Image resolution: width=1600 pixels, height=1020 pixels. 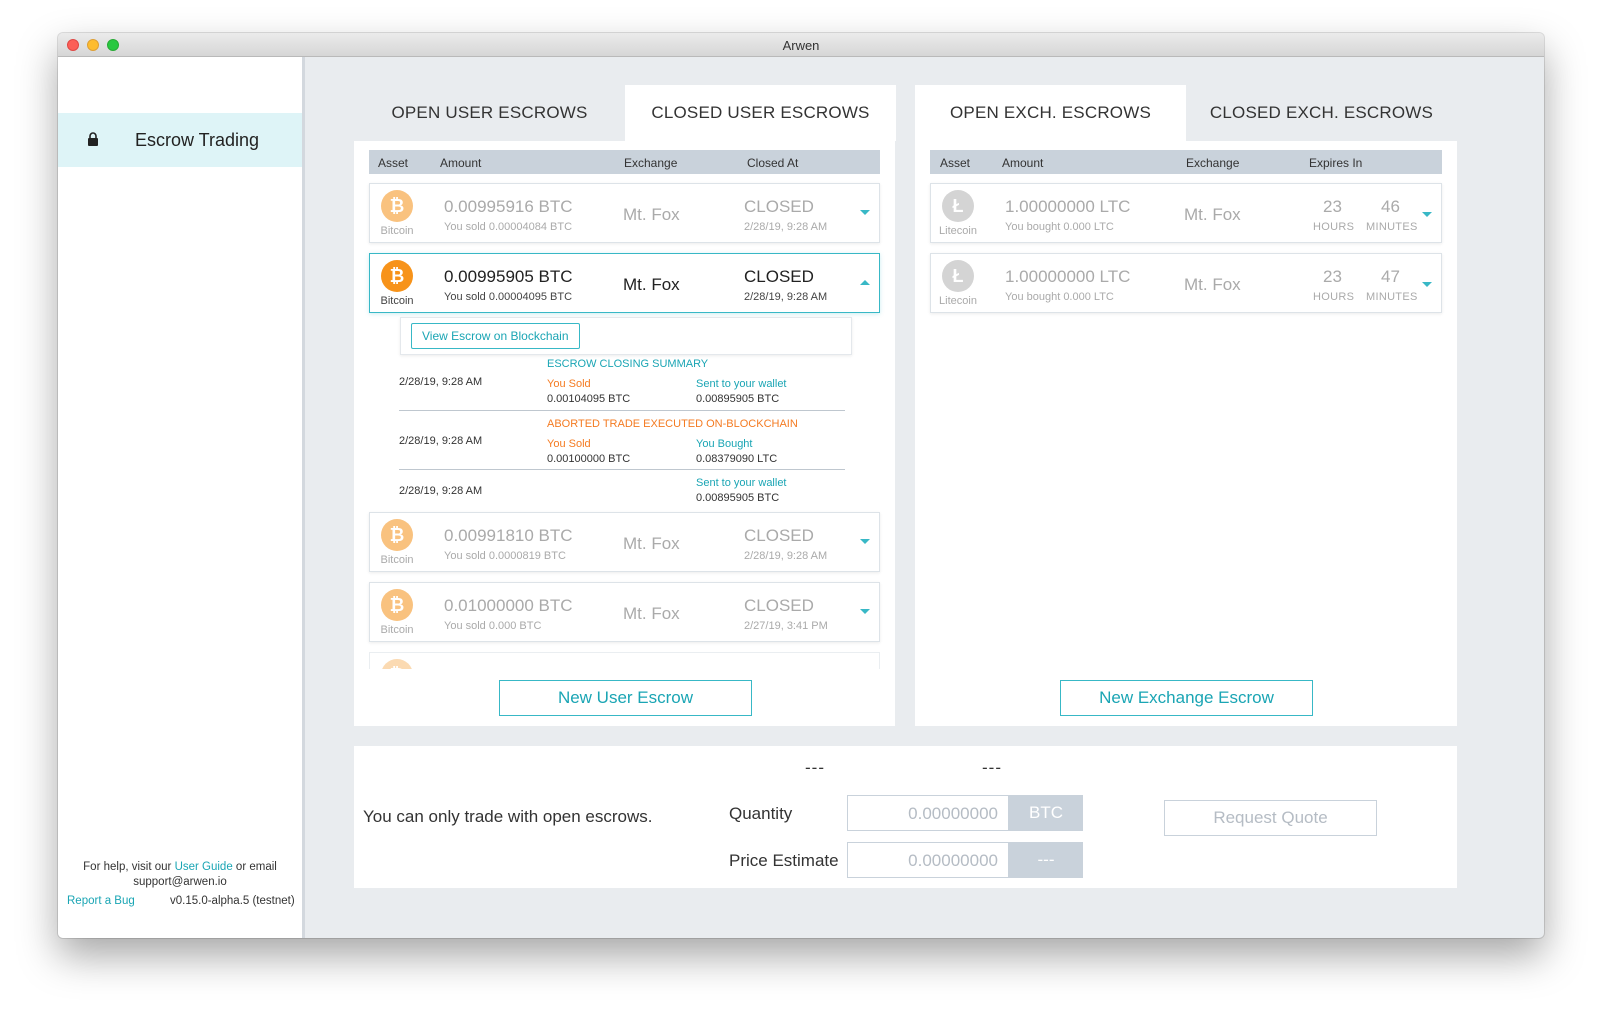 What do you see at coordinates (197, 140) in the screenshot?
I see `sidebar-item-label: Escrow Trading` at bounding box center [197, 140].